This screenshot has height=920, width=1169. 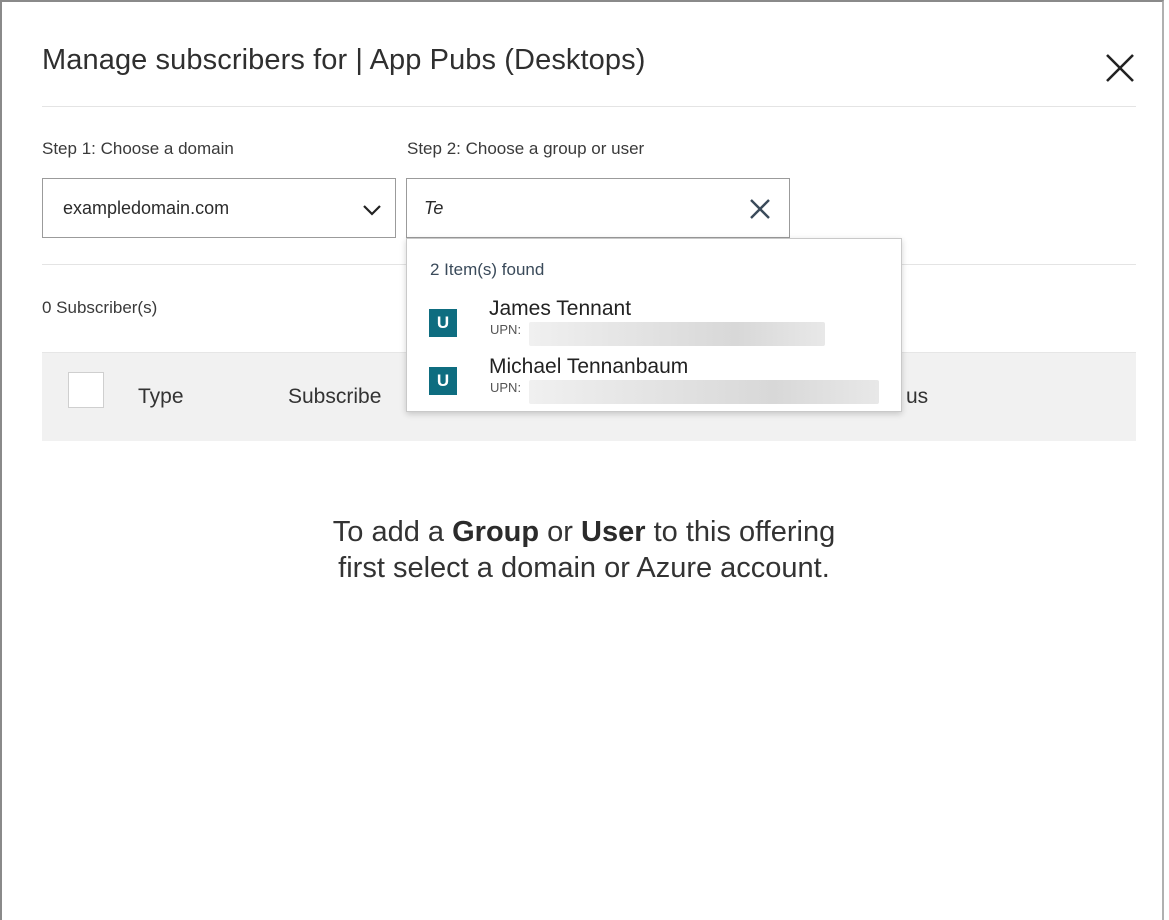 I want to click on search-result-item: U Michael Tennanbaum UPN:, so click(x=654, y=384).